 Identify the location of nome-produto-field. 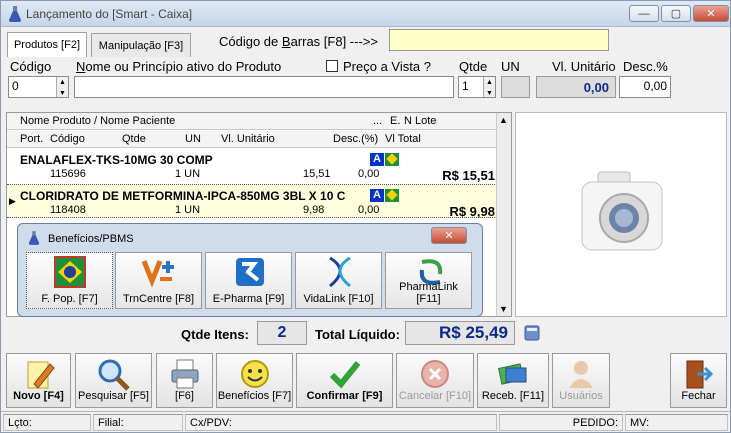
(264, 87).